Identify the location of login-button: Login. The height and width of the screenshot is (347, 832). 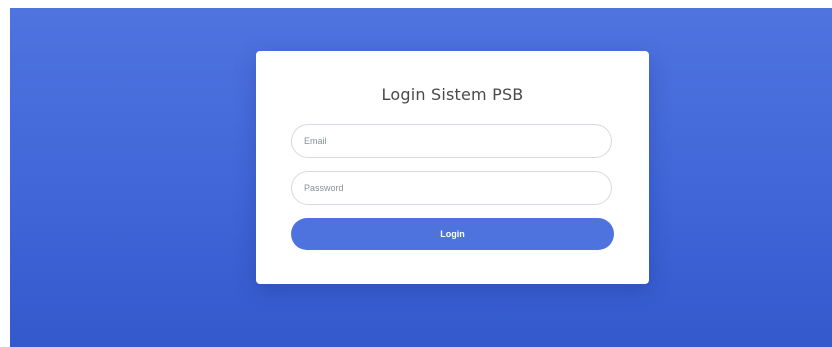
(452, 234).